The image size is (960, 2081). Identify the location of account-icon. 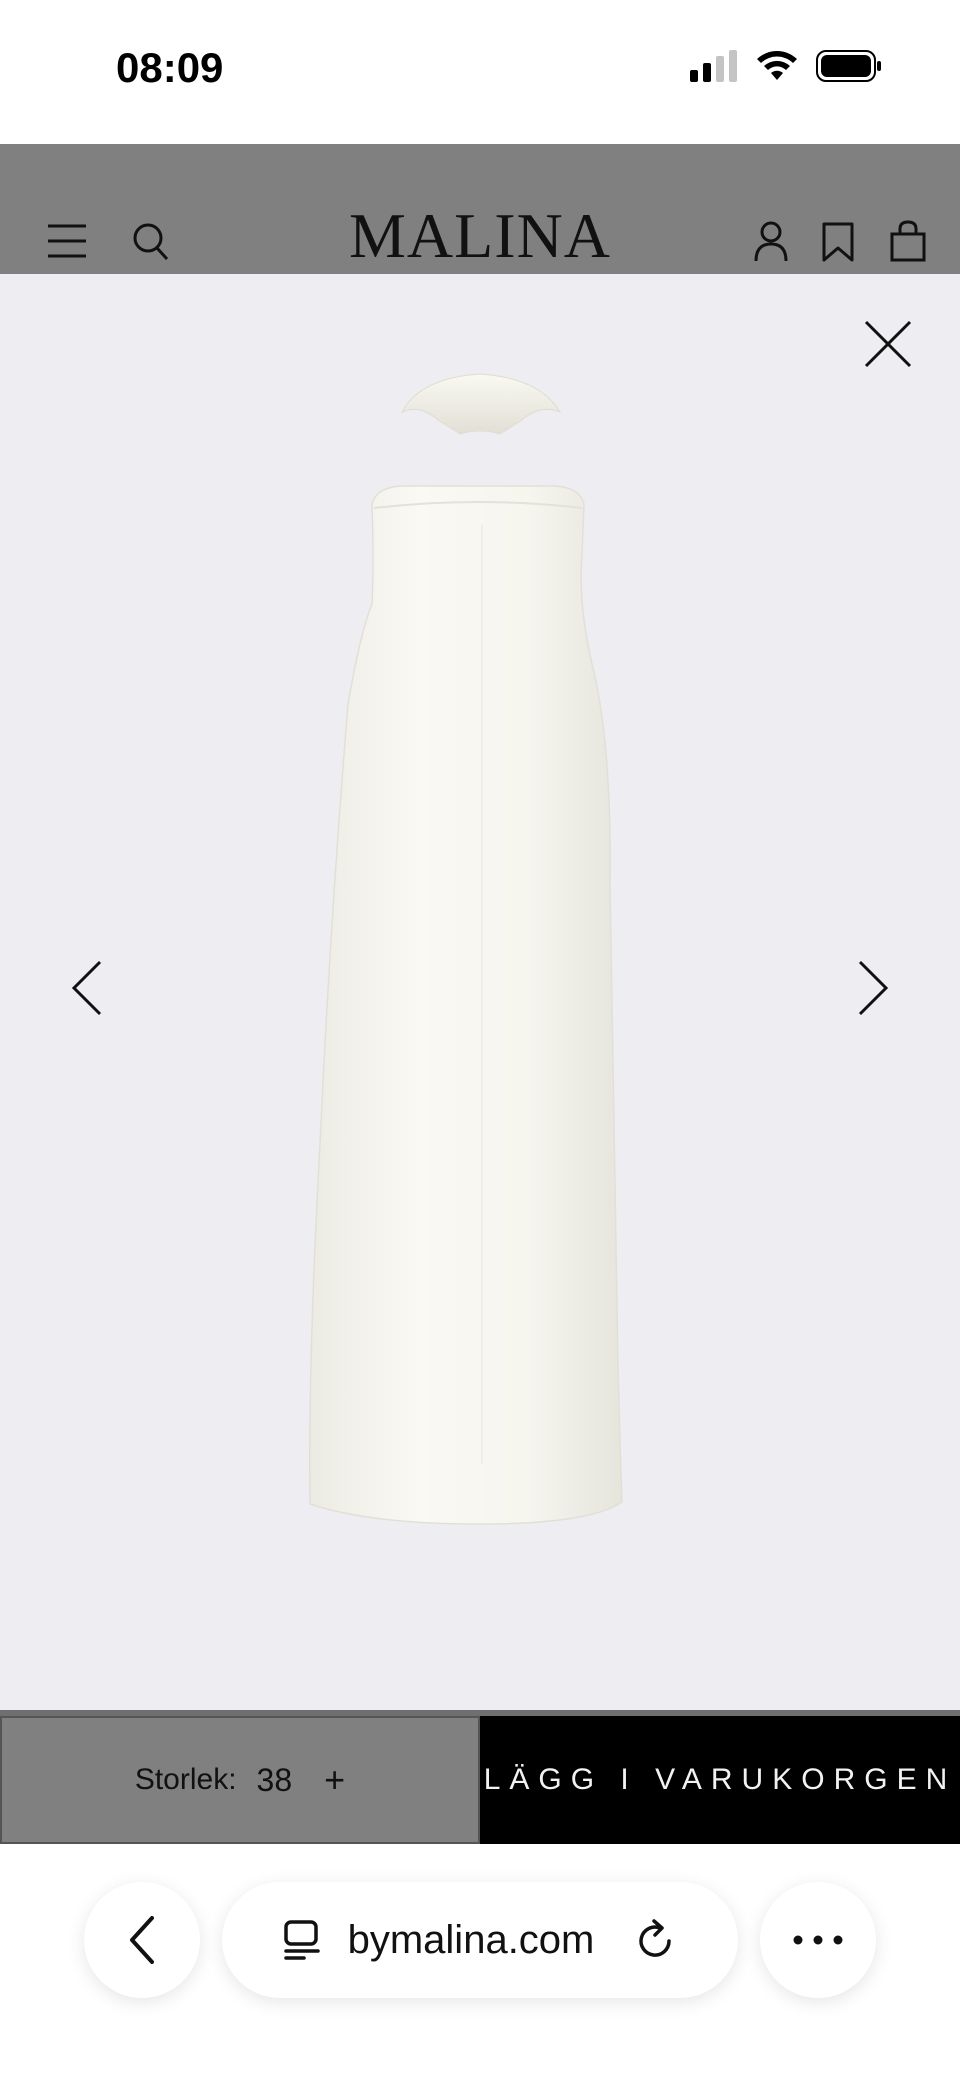
(771, 241).